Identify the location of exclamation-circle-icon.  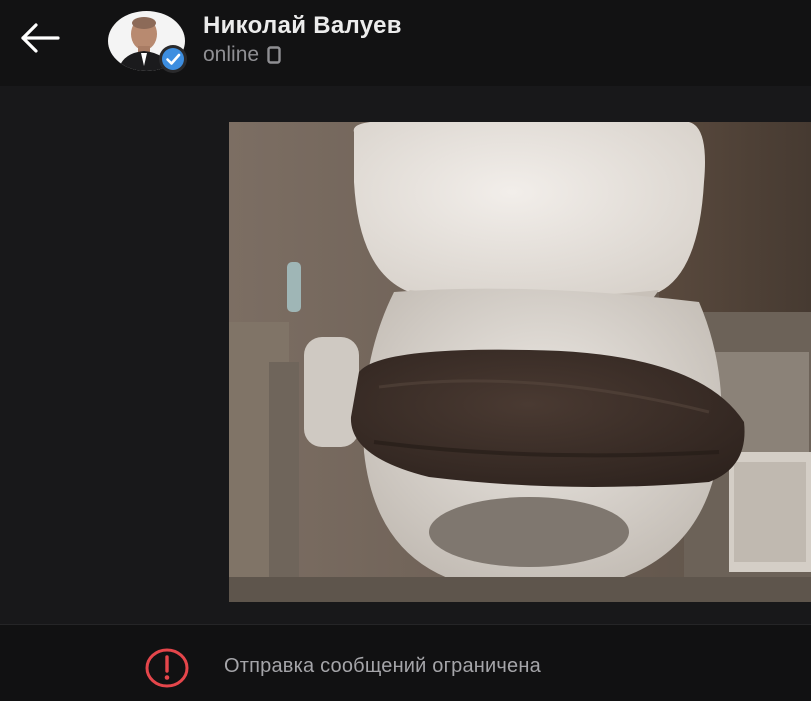
(167, 668).